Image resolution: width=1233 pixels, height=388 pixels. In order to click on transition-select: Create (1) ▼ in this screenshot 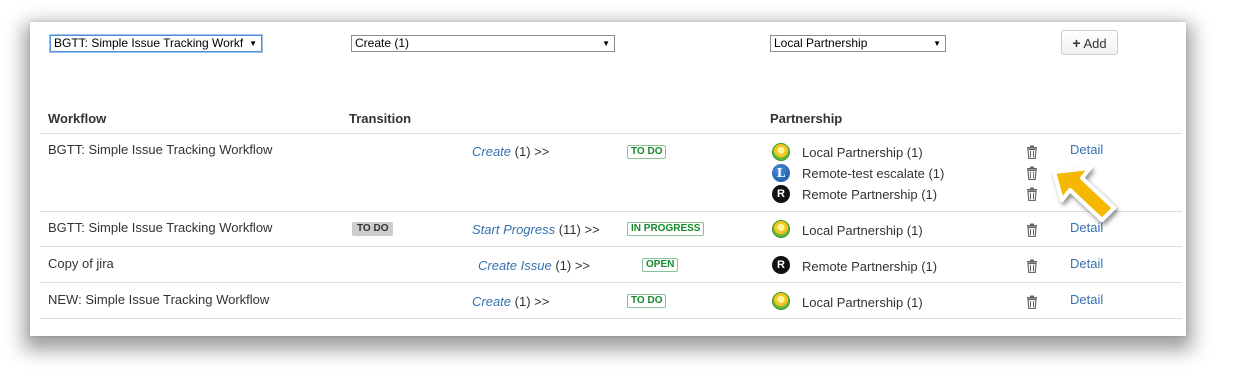, I will do `click(483, 43)`.